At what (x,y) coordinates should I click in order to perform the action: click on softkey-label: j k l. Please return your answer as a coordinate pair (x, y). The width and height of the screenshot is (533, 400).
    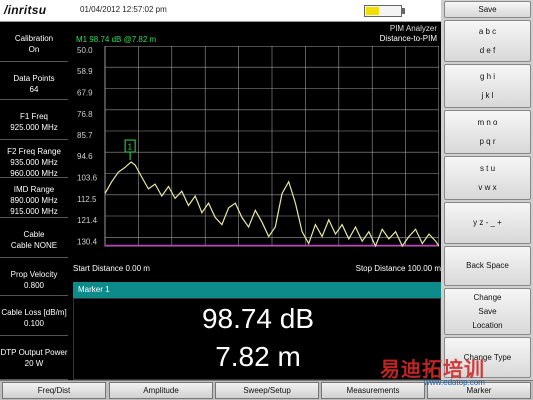
    Looking at the image, I should click on (487, 95).